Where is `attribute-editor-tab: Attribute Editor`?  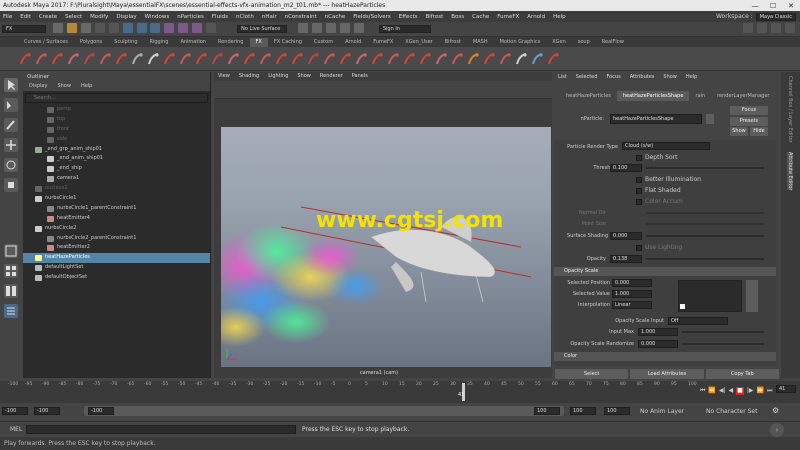 attribute-editor-tab: Attribute Editor is located at coordinates (790, 171).